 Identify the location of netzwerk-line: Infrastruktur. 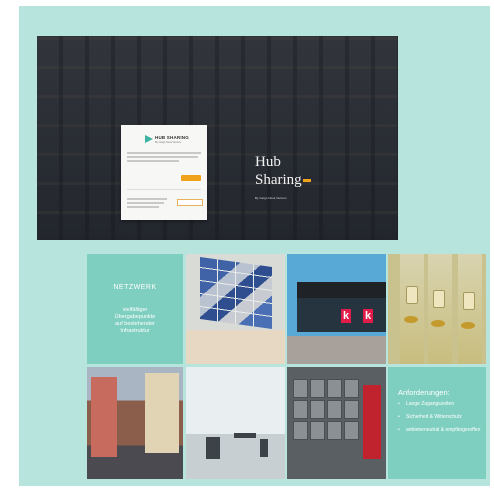
(135, 331).